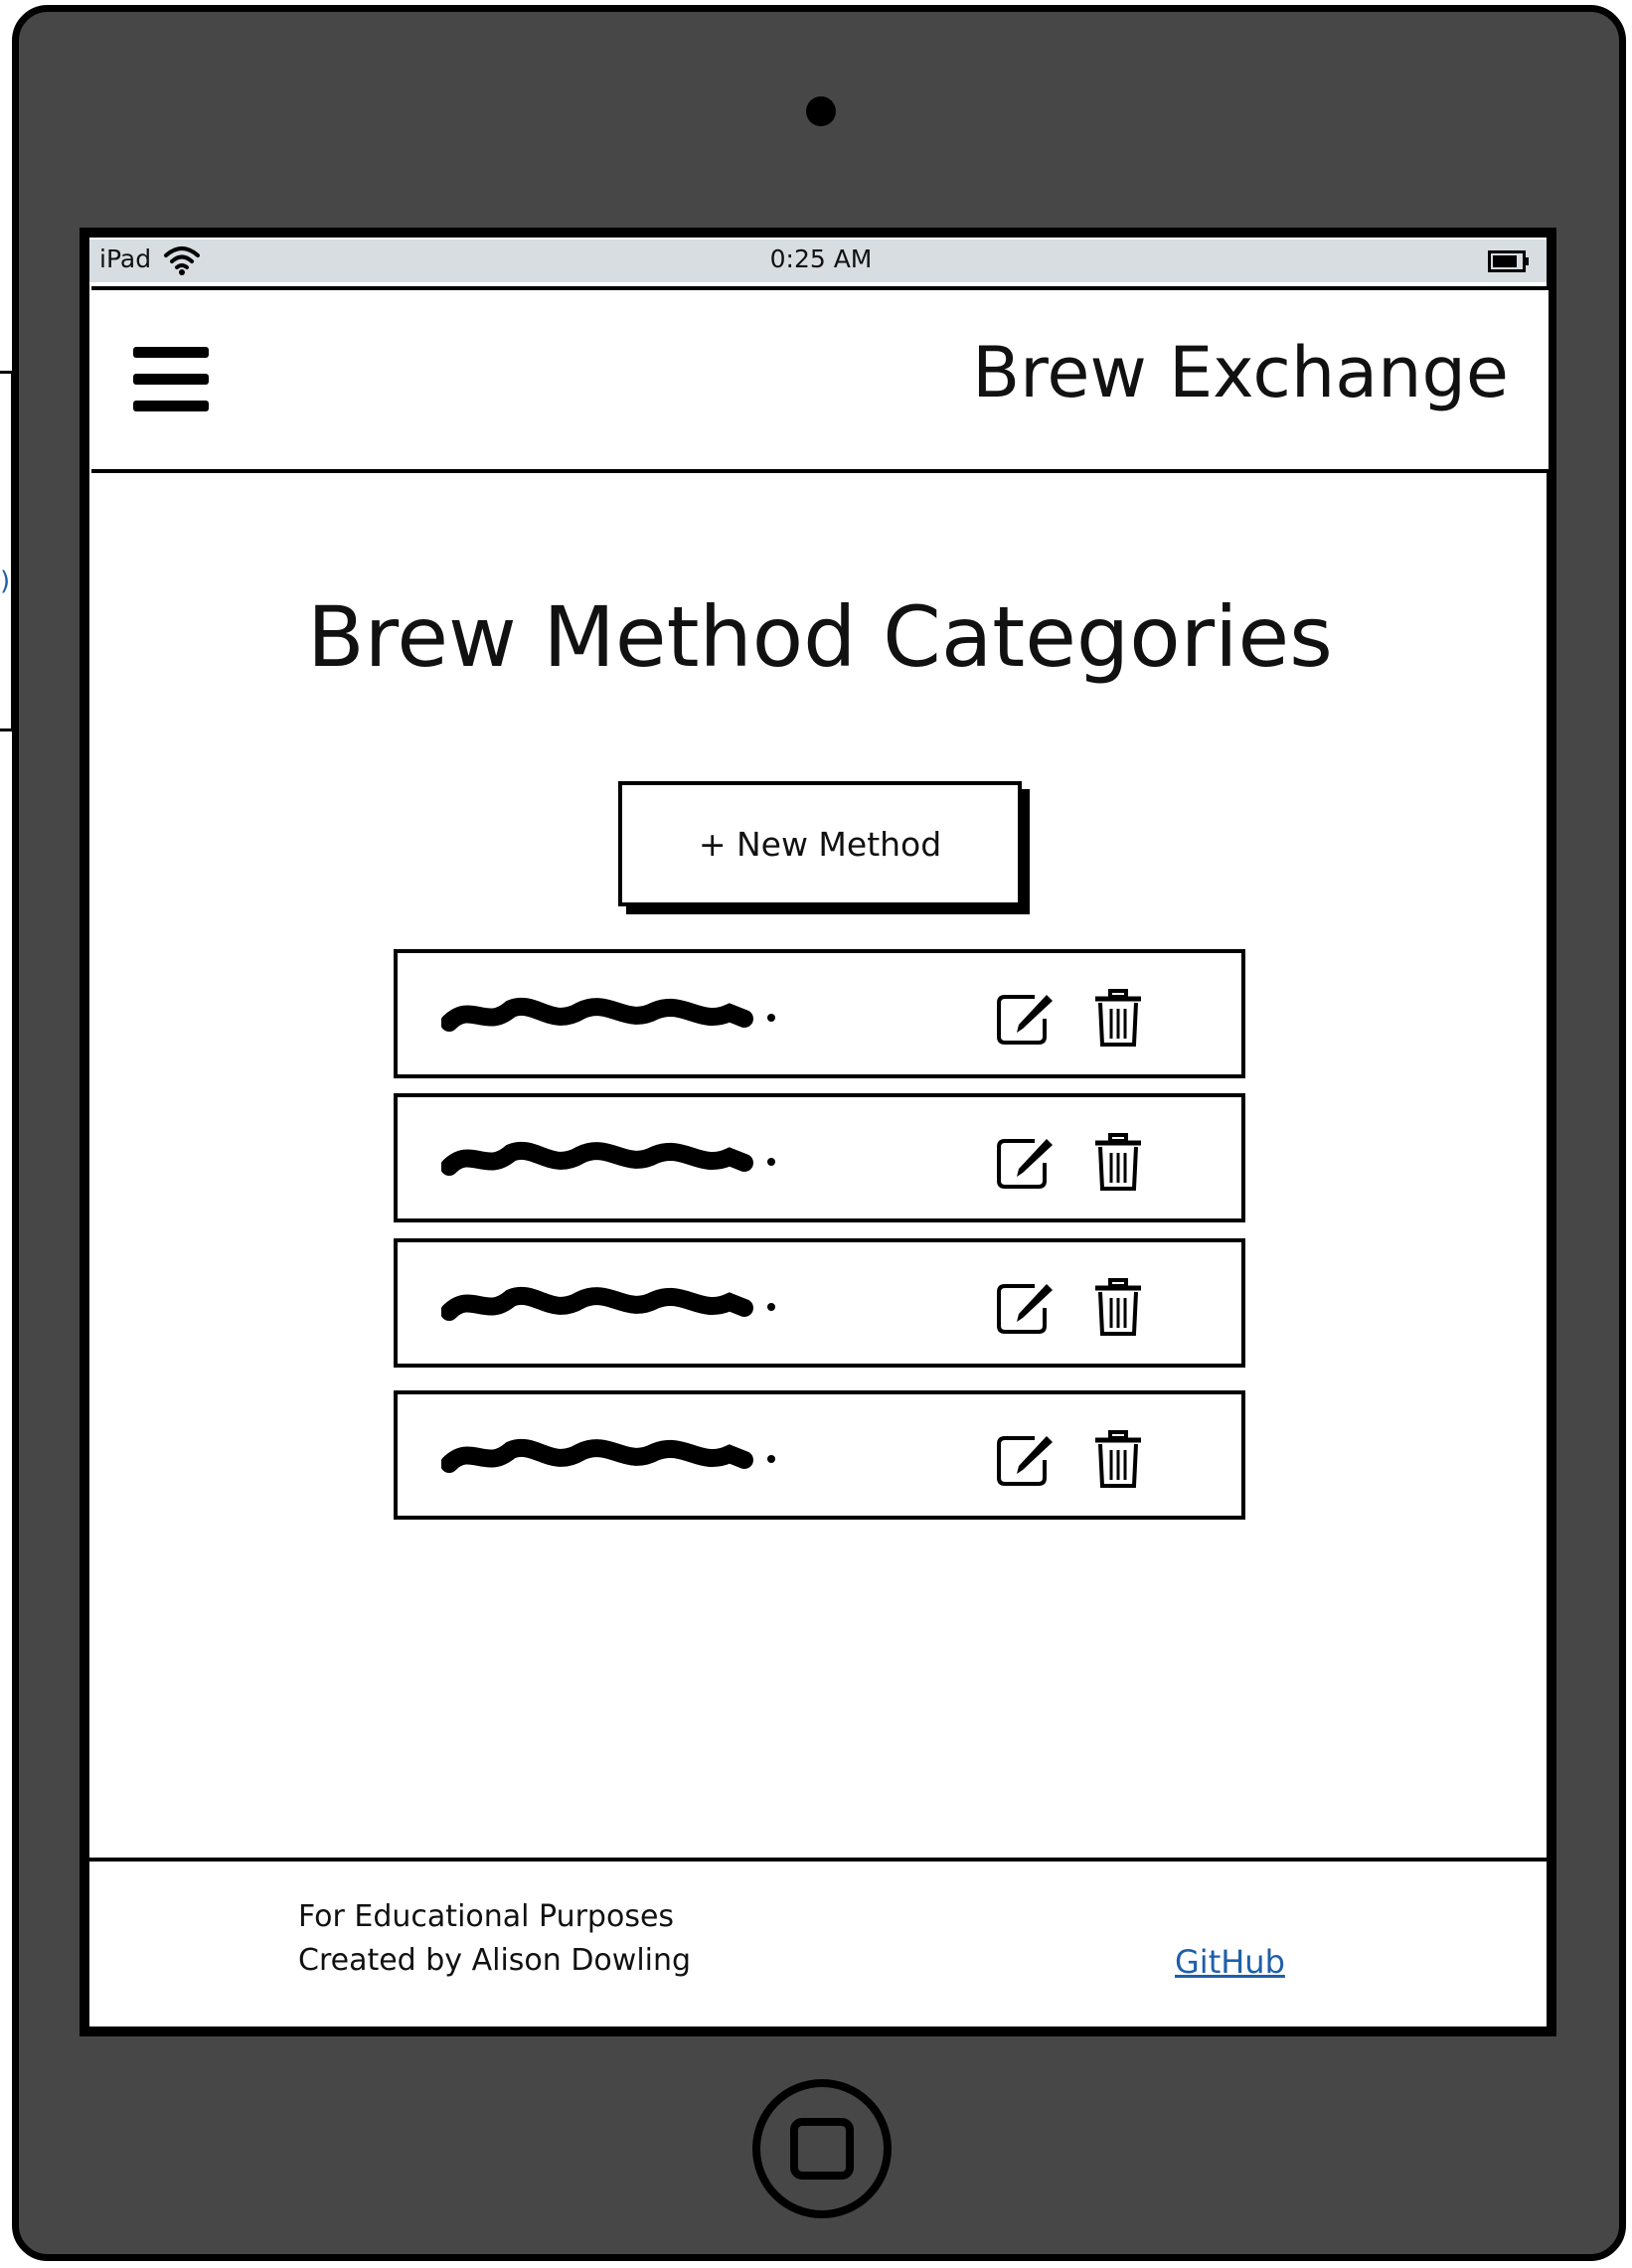  What do you see at coordinates (182, 260) in the screenshot?
I see `wifi-icon` at bounding box center [182, 260].